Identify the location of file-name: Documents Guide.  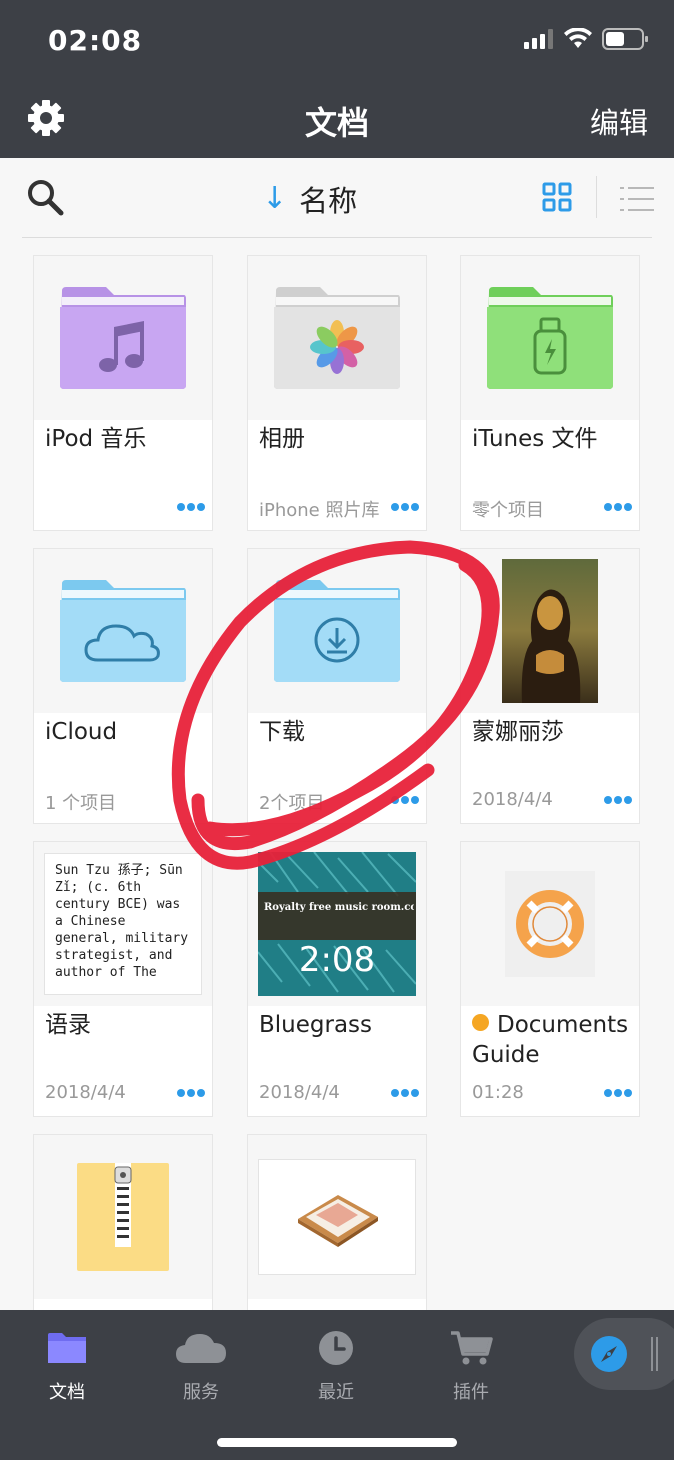
(553, 1040).